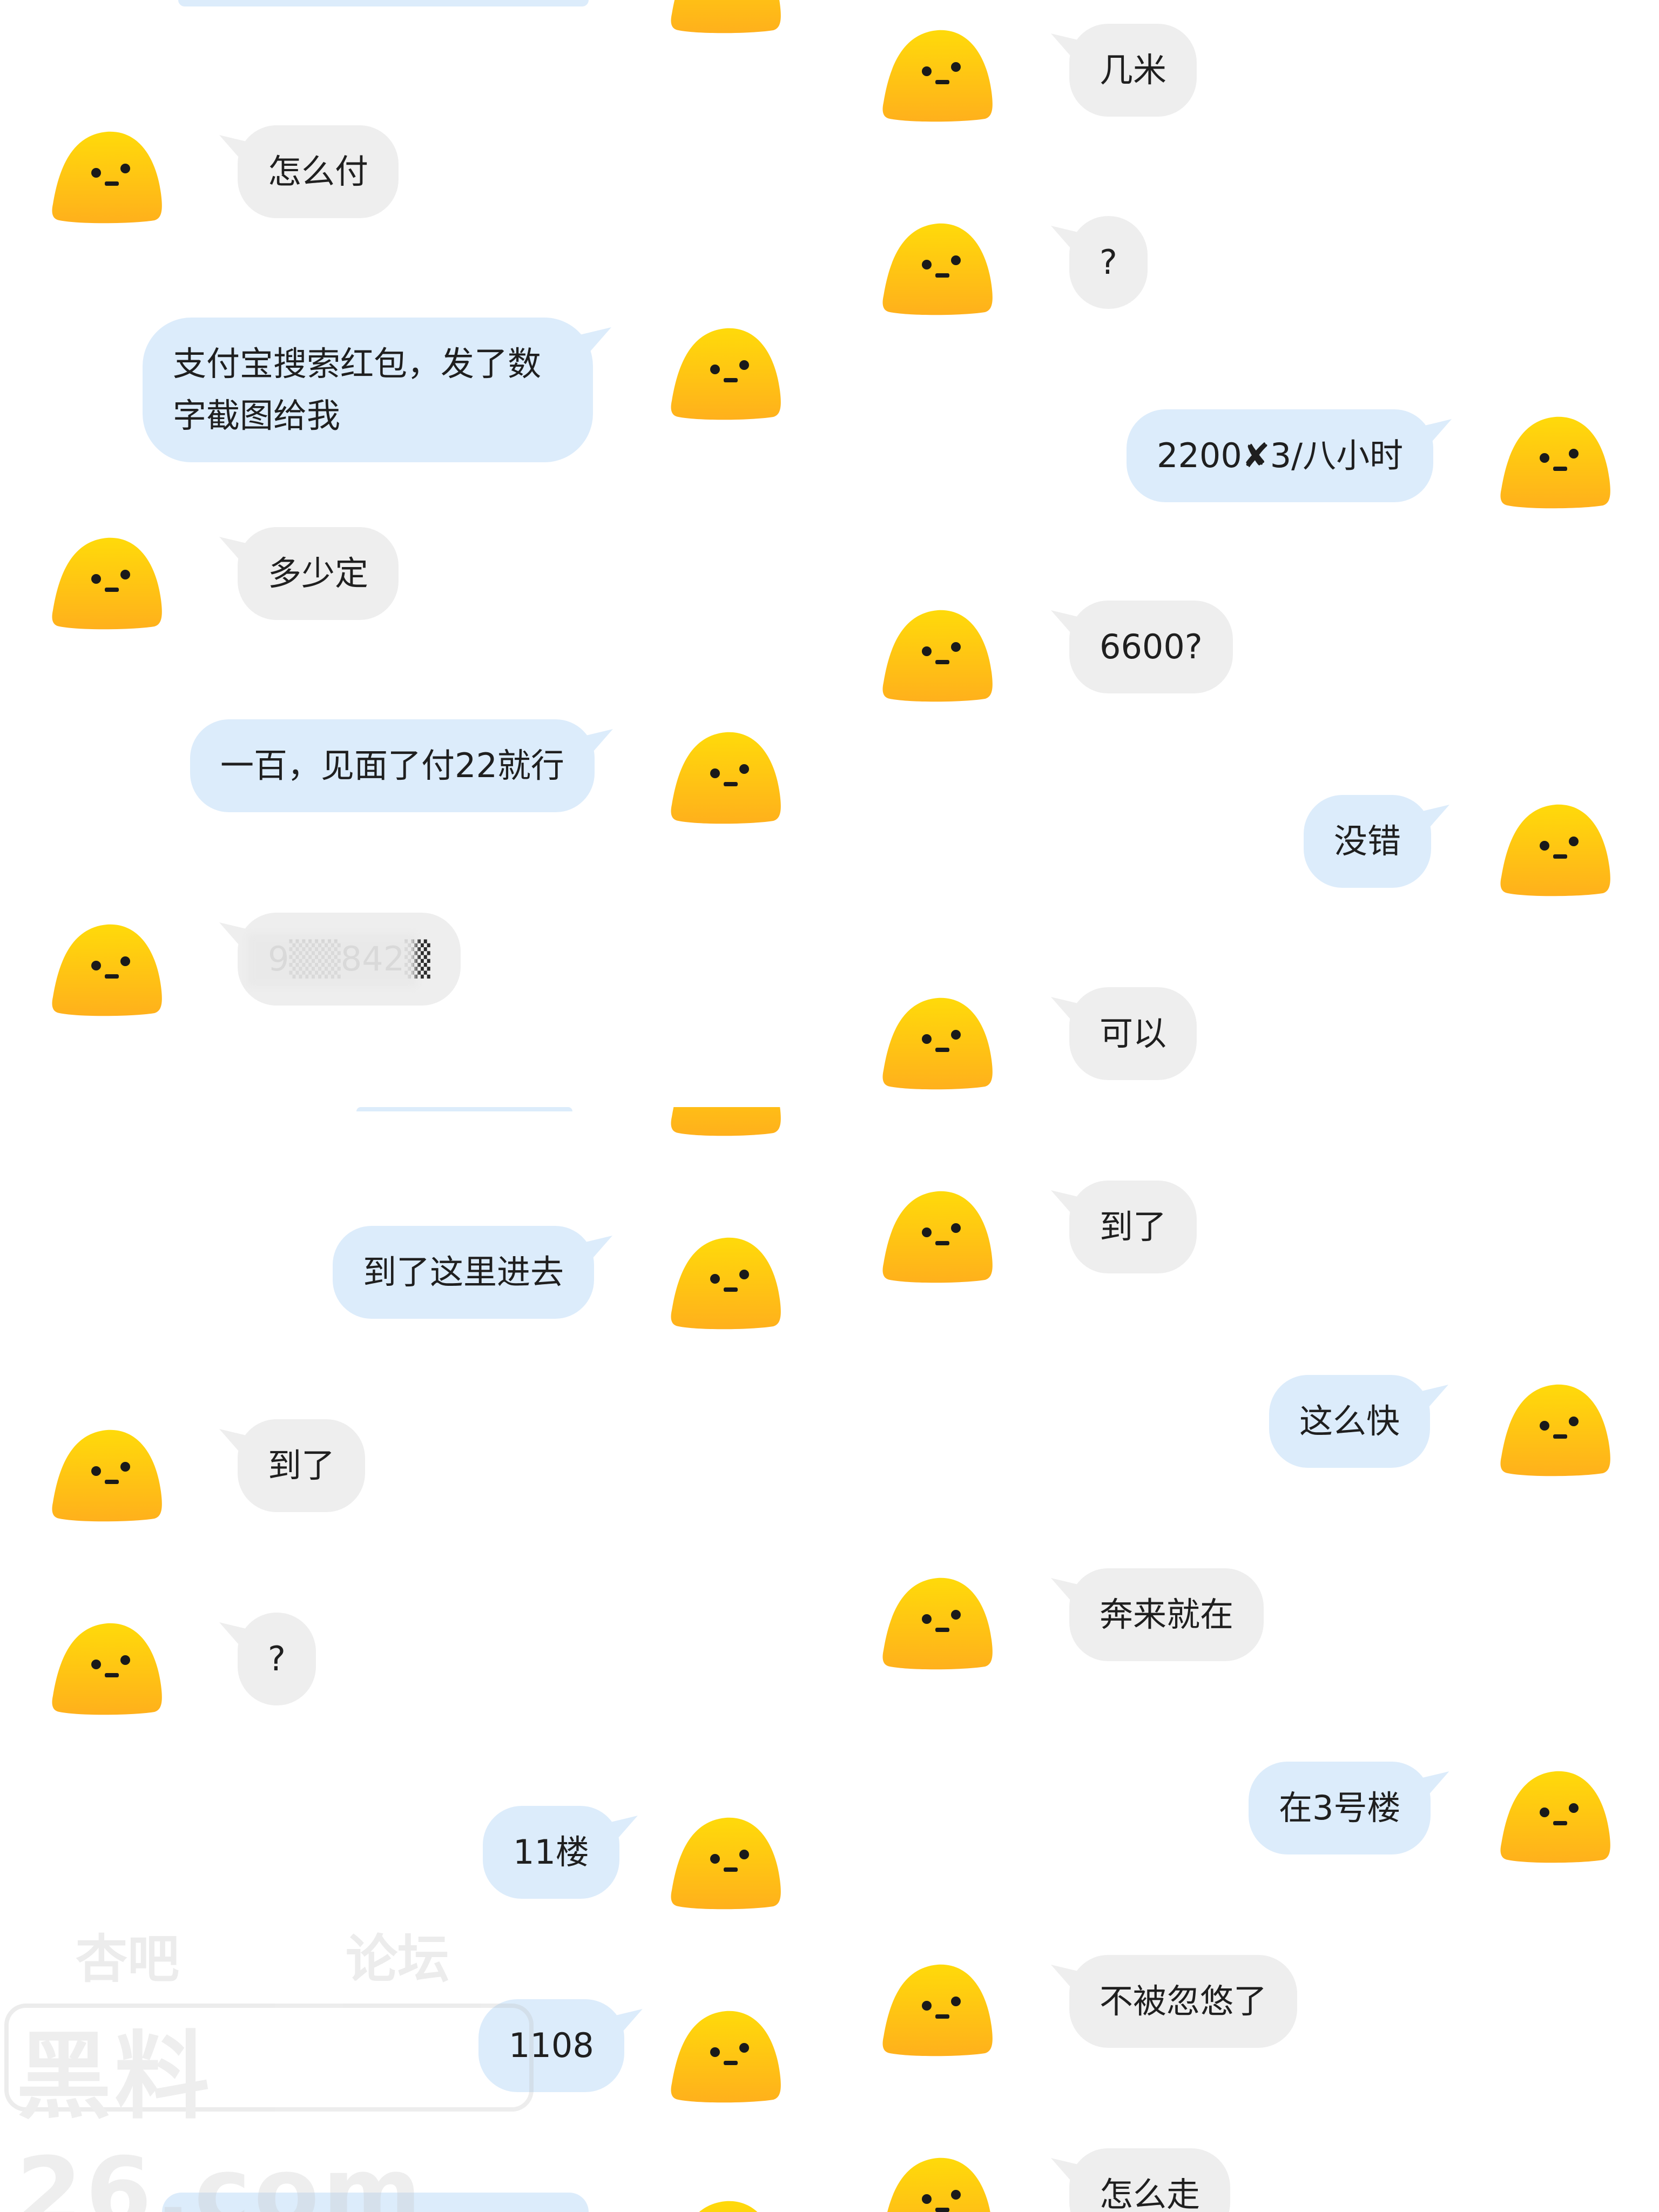 This screenshot has height=2212, width=1659. Describe the element at coordinates (1133, 70) in the screenshot. I see `incoming-message-bubble: 几米` at that location.